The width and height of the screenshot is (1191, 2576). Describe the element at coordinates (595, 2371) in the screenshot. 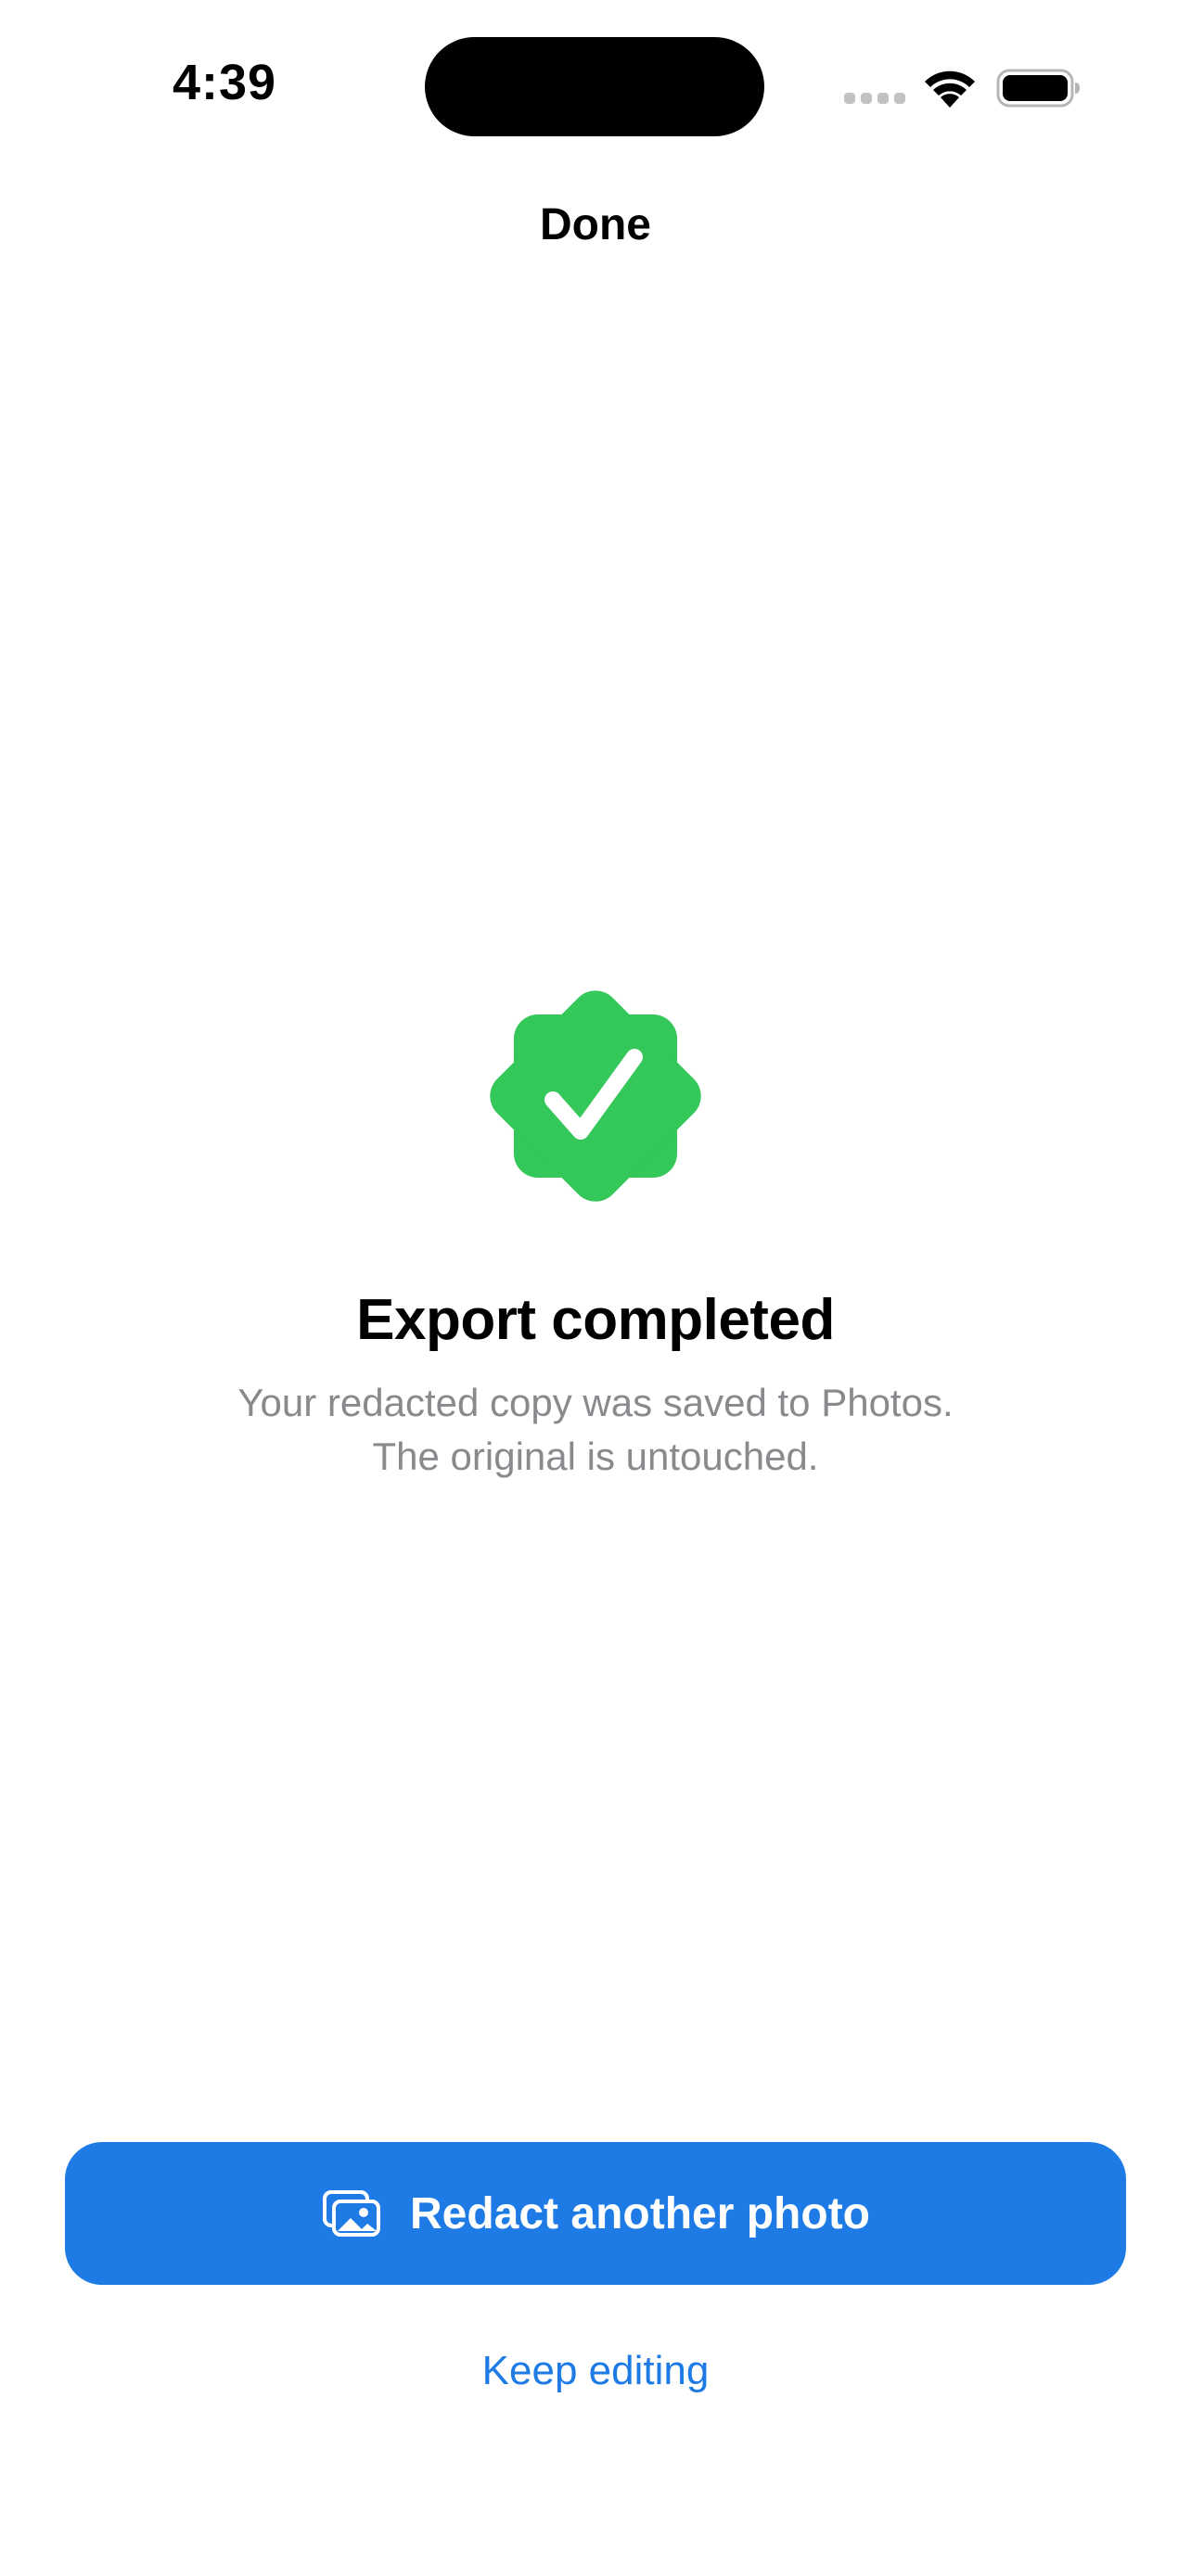

I see `keep-editing-link: Keep editing` at that location.